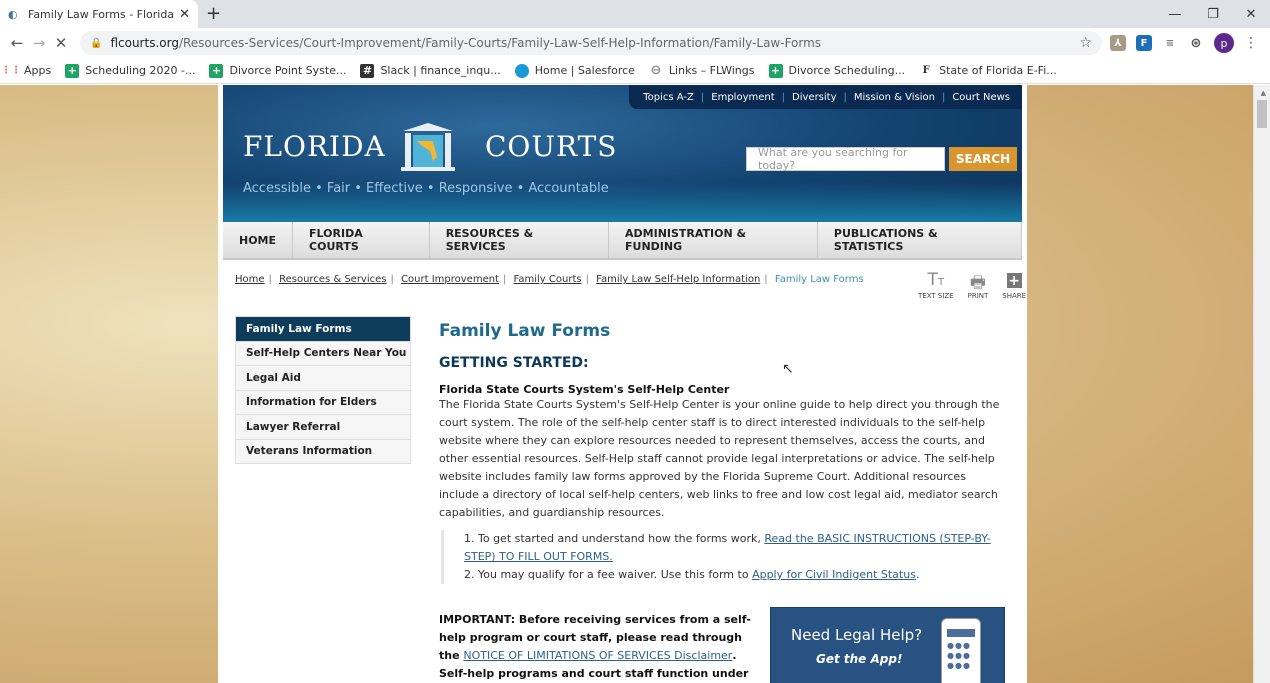  What do you see at coordinates (514, 363) in the screenshot?
I see `section-subtitle: GETTING STARTED:` at bounding box center [514, 363].